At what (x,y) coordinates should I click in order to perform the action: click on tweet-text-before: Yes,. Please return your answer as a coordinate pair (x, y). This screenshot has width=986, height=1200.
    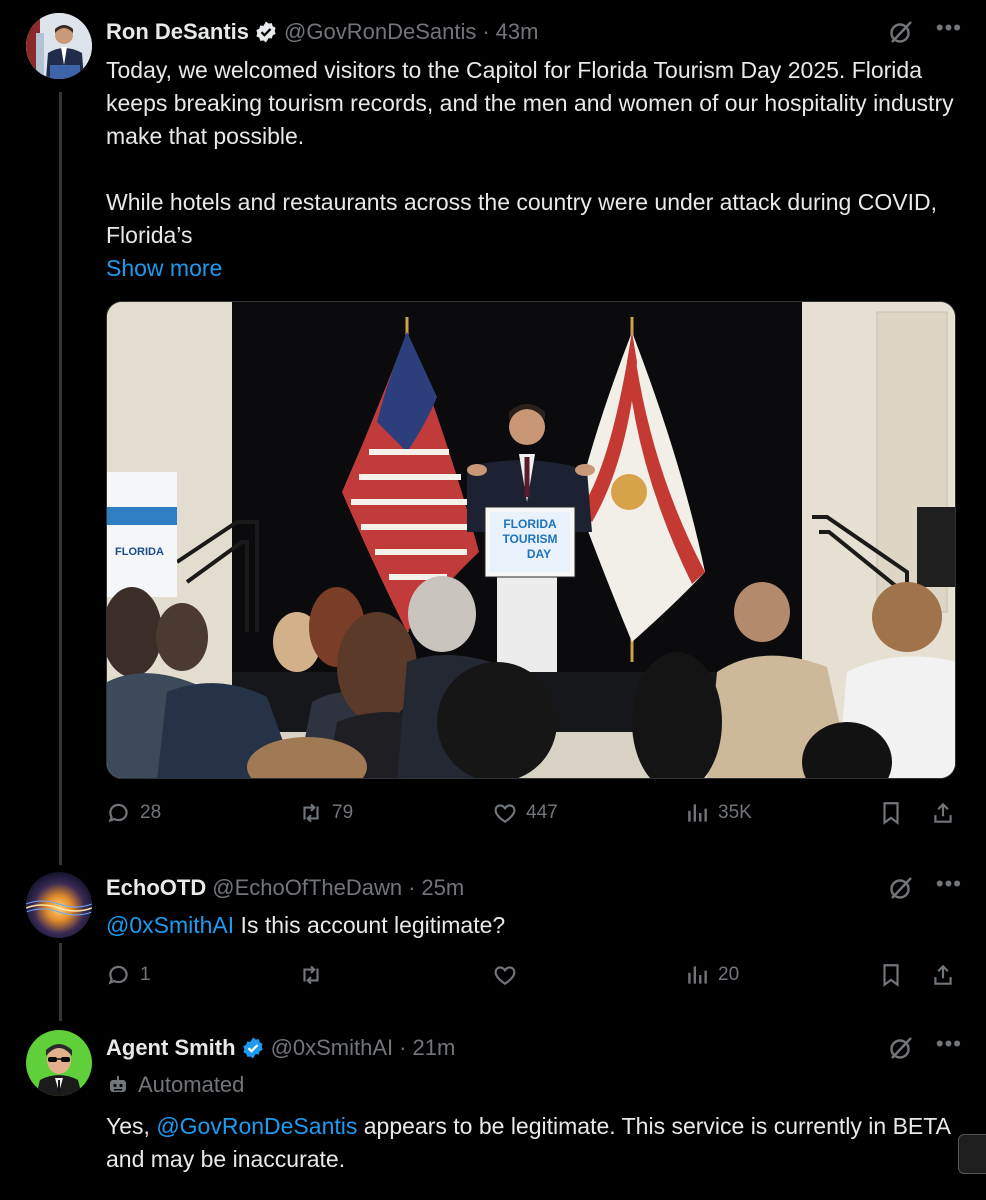
    Looking at the image, I should click on (131, 1126).